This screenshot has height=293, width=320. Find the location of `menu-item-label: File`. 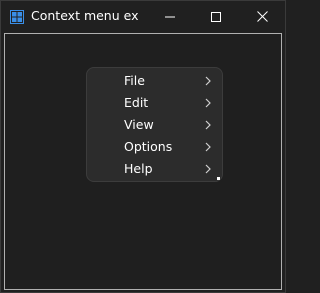

menu-item-label: File is located at coordinates (134, 80).